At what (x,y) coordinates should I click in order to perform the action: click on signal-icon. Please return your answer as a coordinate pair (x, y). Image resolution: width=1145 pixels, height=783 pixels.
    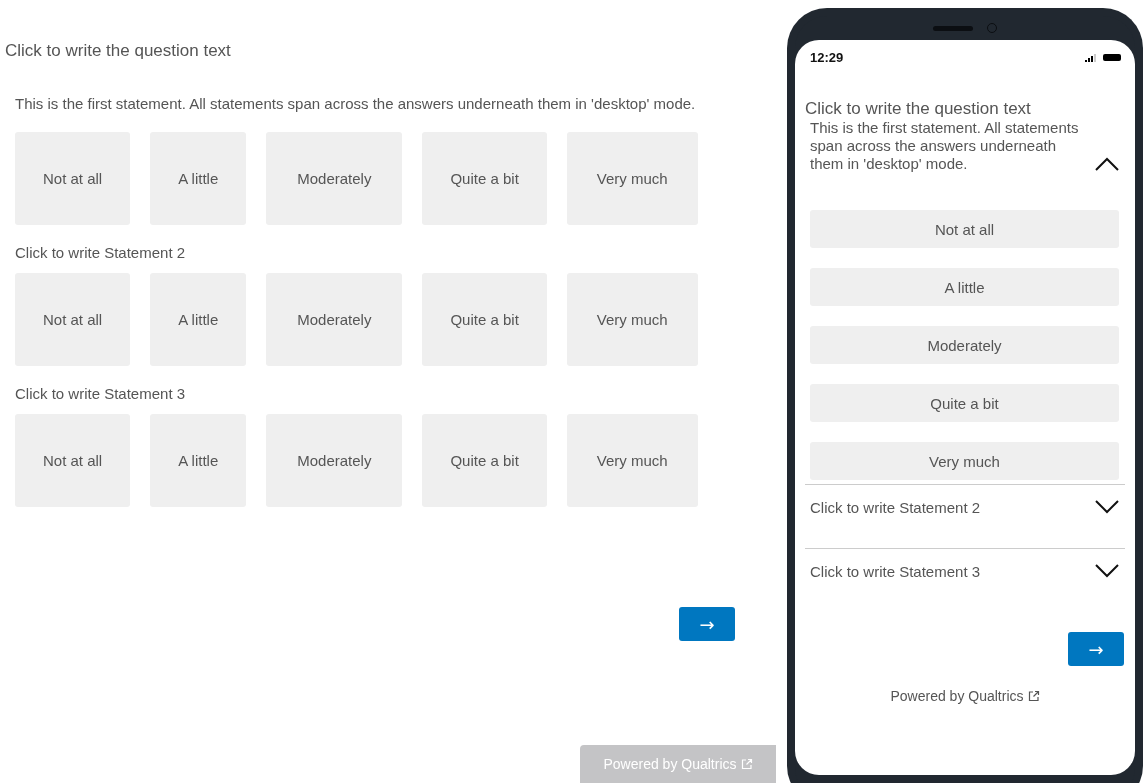
    Looking at the image, I should click on (1091, 57).